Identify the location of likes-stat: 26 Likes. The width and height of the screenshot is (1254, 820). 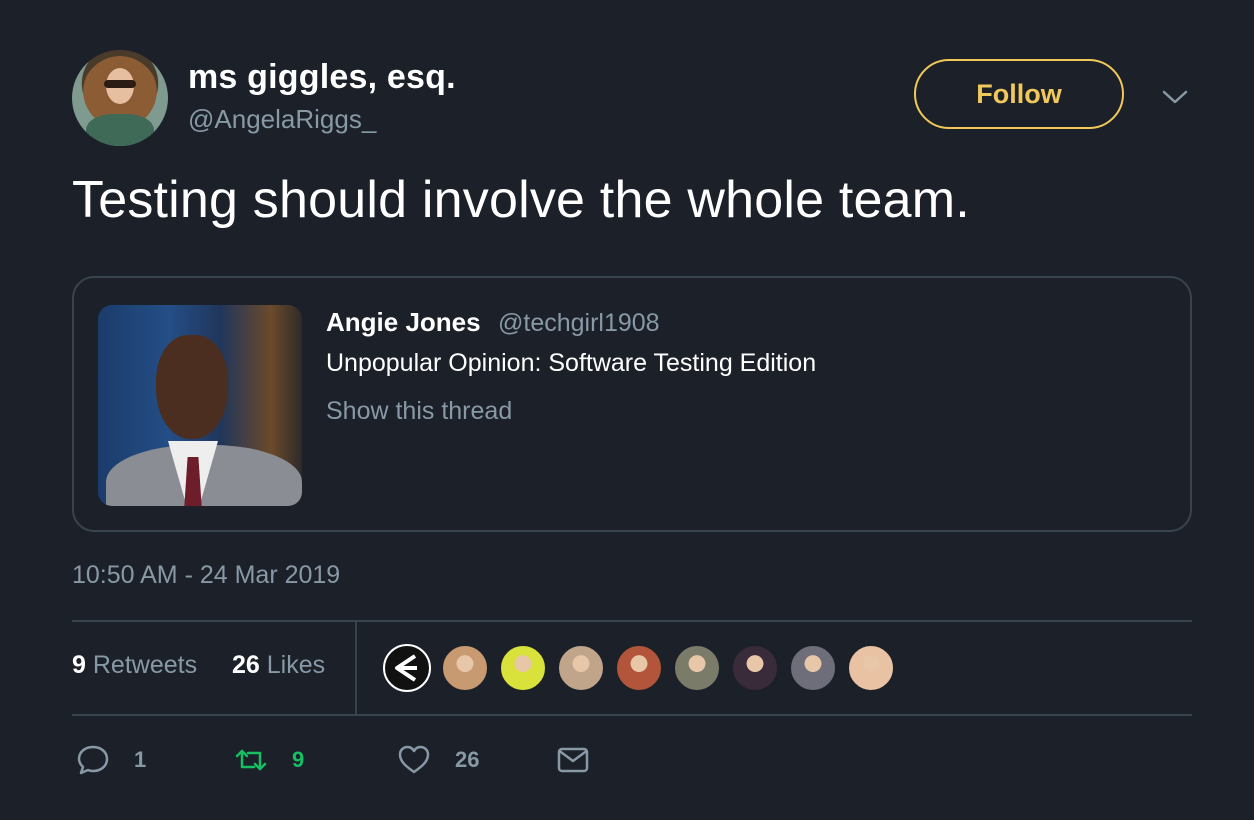
(278, 665).